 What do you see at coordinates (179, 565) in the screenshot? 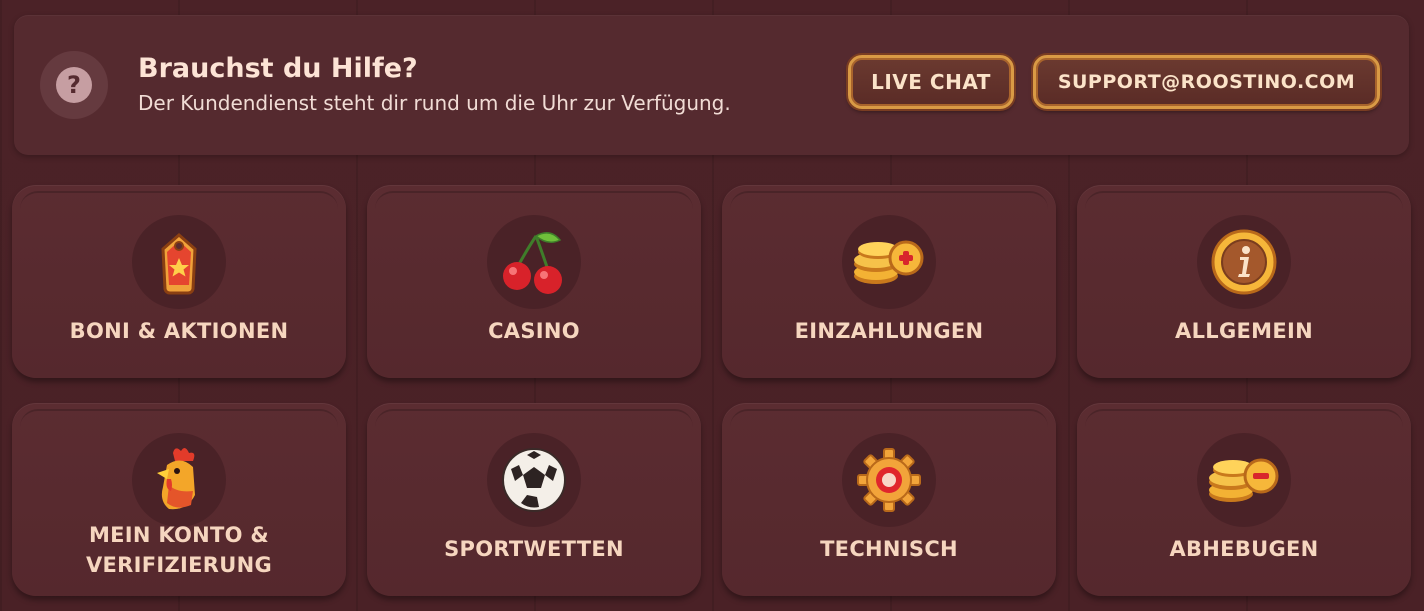
I see `category-label-line2: VERIFIZIERUNG` at bounding box center [179, 565].